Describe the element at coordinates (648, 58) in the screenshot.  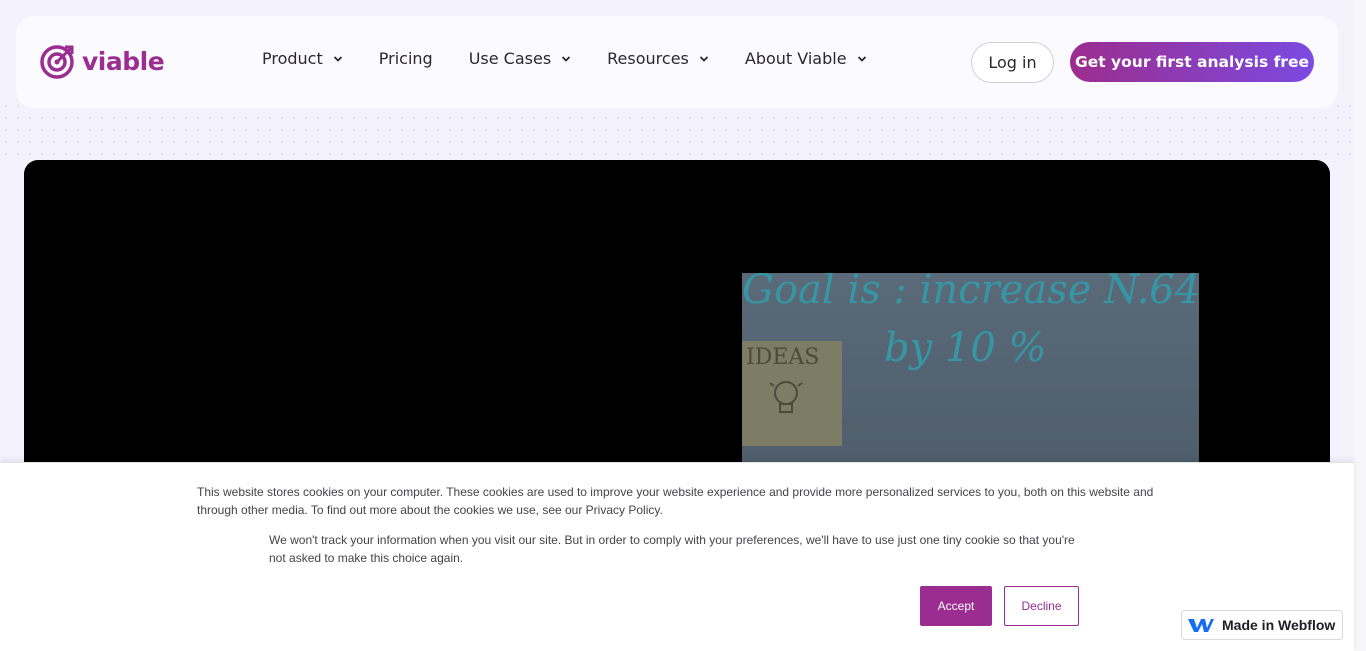
I see `nav-item-label: Resources` at that location.